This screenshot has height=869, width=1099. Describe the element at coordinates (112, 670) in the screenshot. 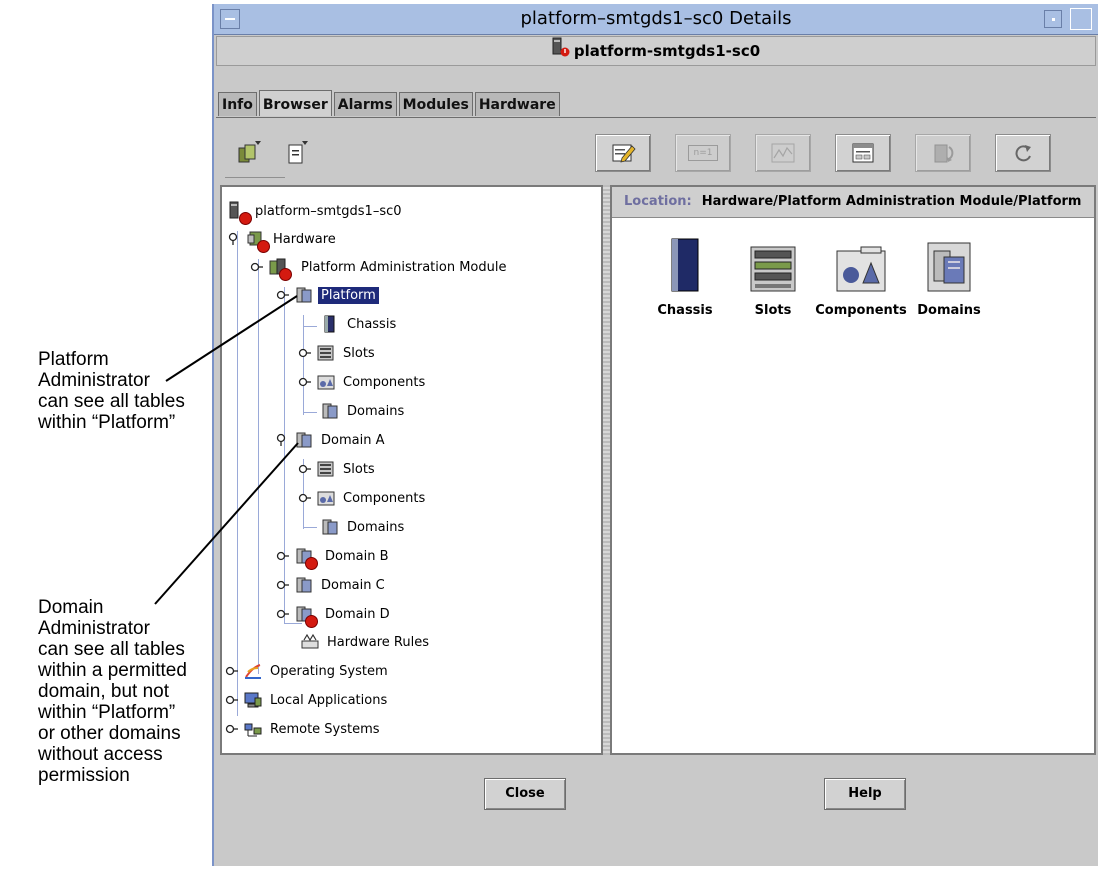

I see `annotation-line: within a permitted` at that location.